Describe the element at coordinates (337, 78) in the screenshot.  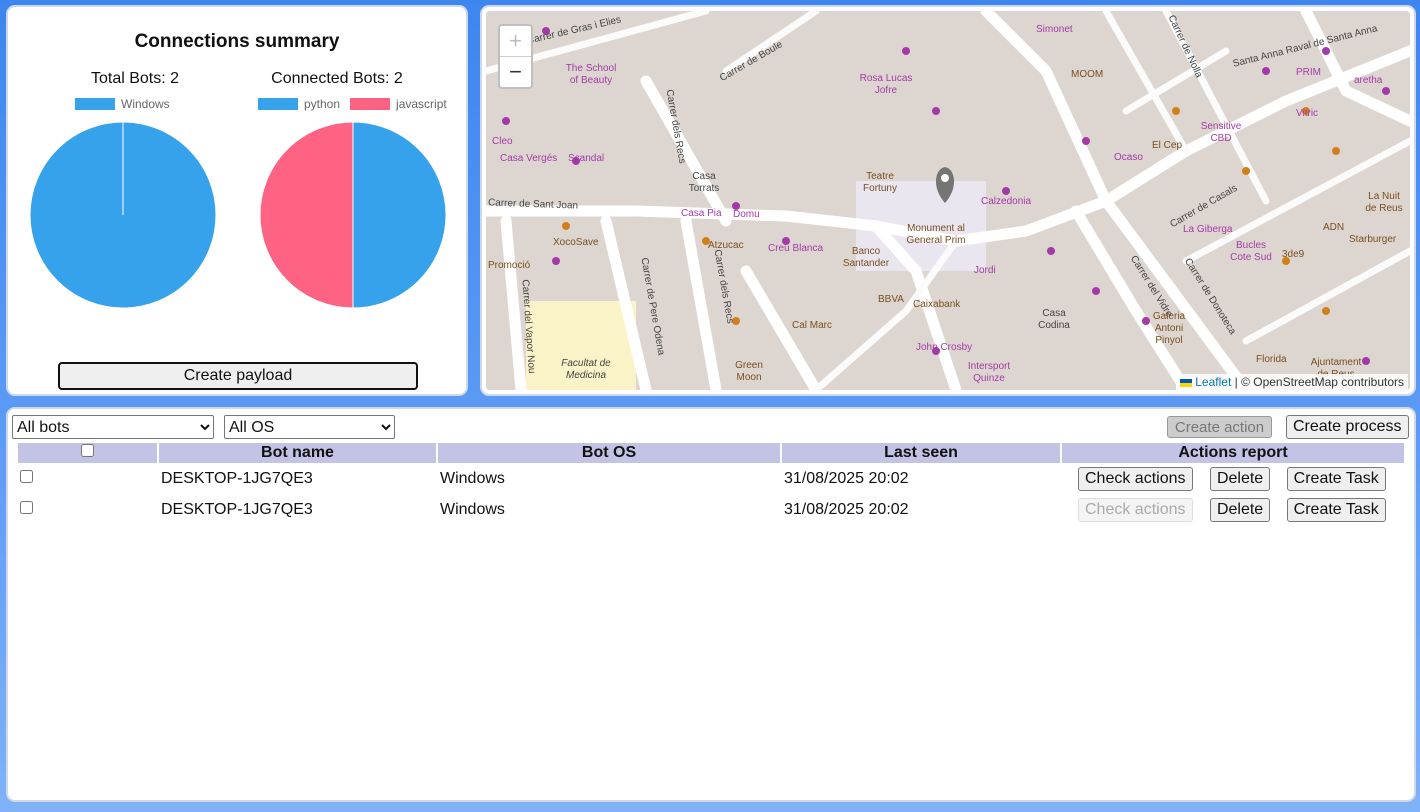
I see `connected-bots-label: Connected Bots: 2` at that location.